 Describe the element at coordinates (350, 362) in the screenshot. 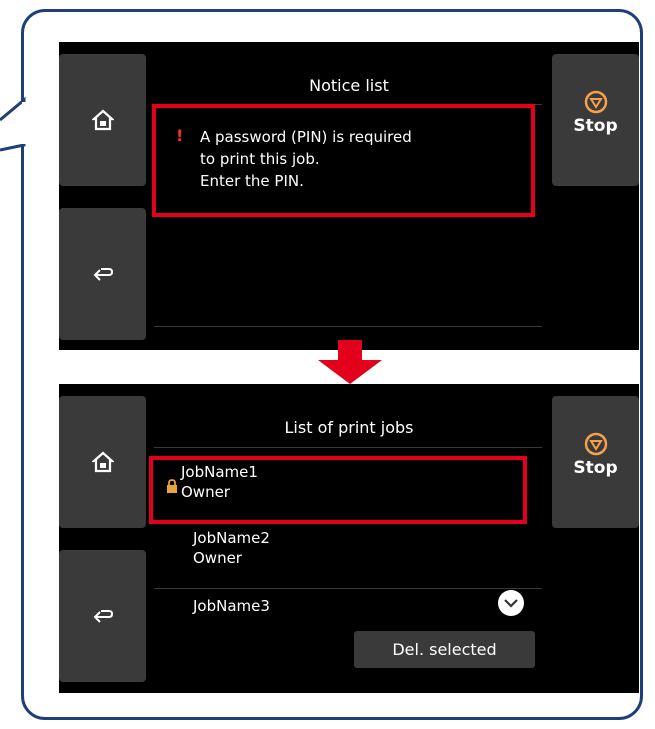

I see `arrow-down-icon` at that location.